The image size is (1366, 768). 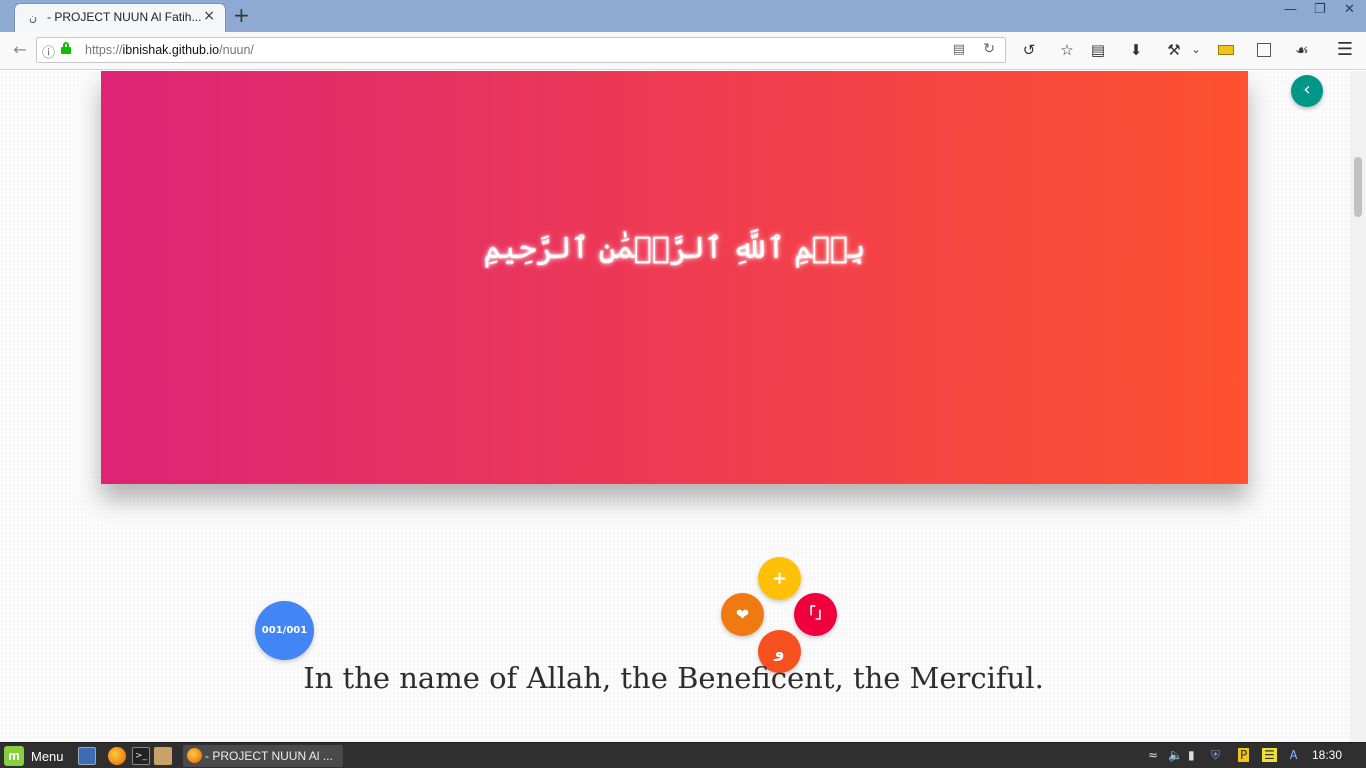 I want to click on clipboard-icon: ☰, so click(x=1269, y=755).